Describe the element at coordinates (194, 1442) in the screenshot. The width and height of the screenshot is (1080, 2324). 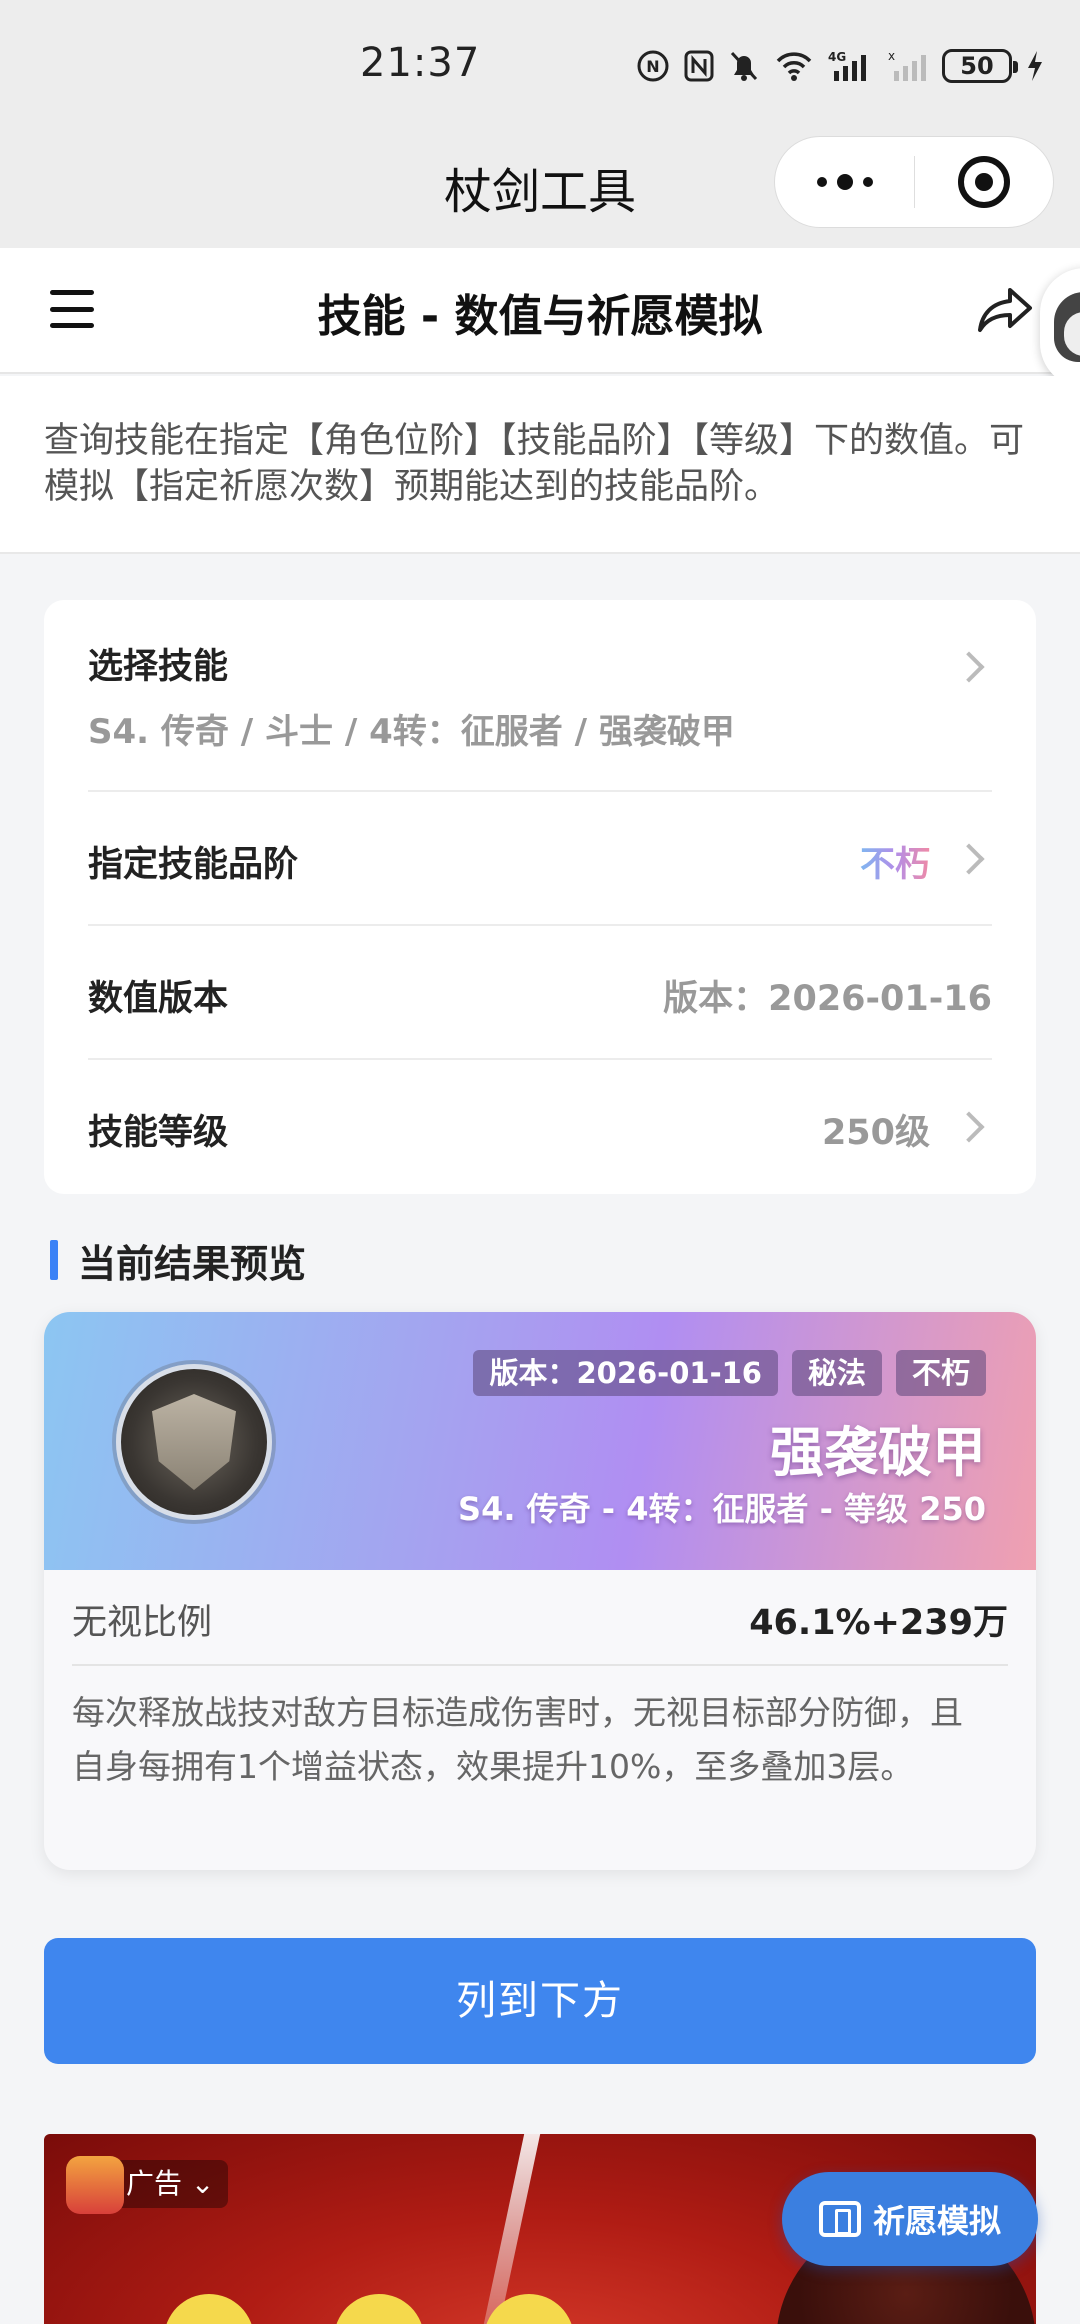
I see `skill-emblem-icon` at that location.